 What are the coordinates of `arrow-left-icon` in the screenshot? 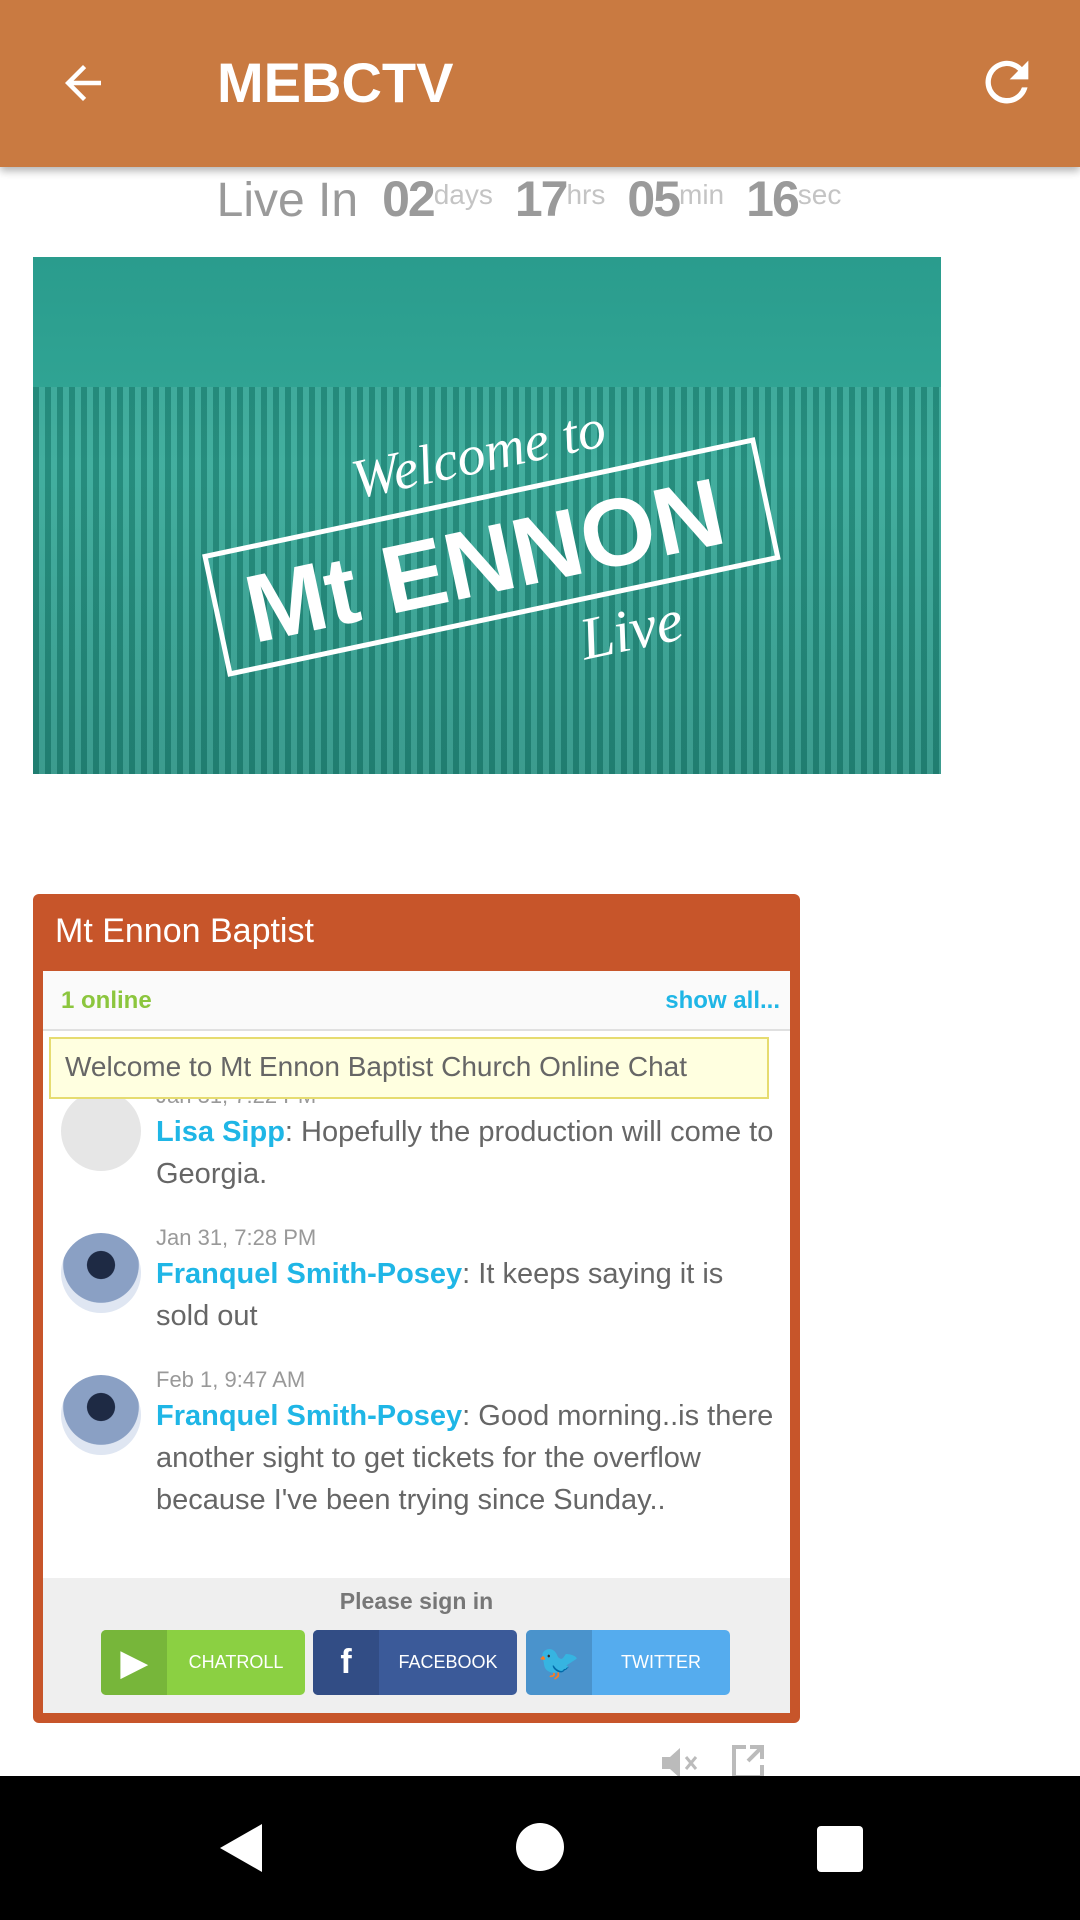 It's located at (83, 83).